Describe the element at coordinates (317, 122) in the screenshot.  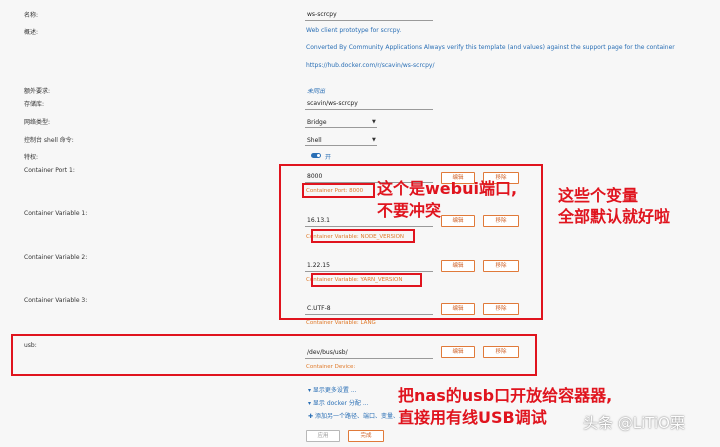
I see `network-select: Bridge` at that location.